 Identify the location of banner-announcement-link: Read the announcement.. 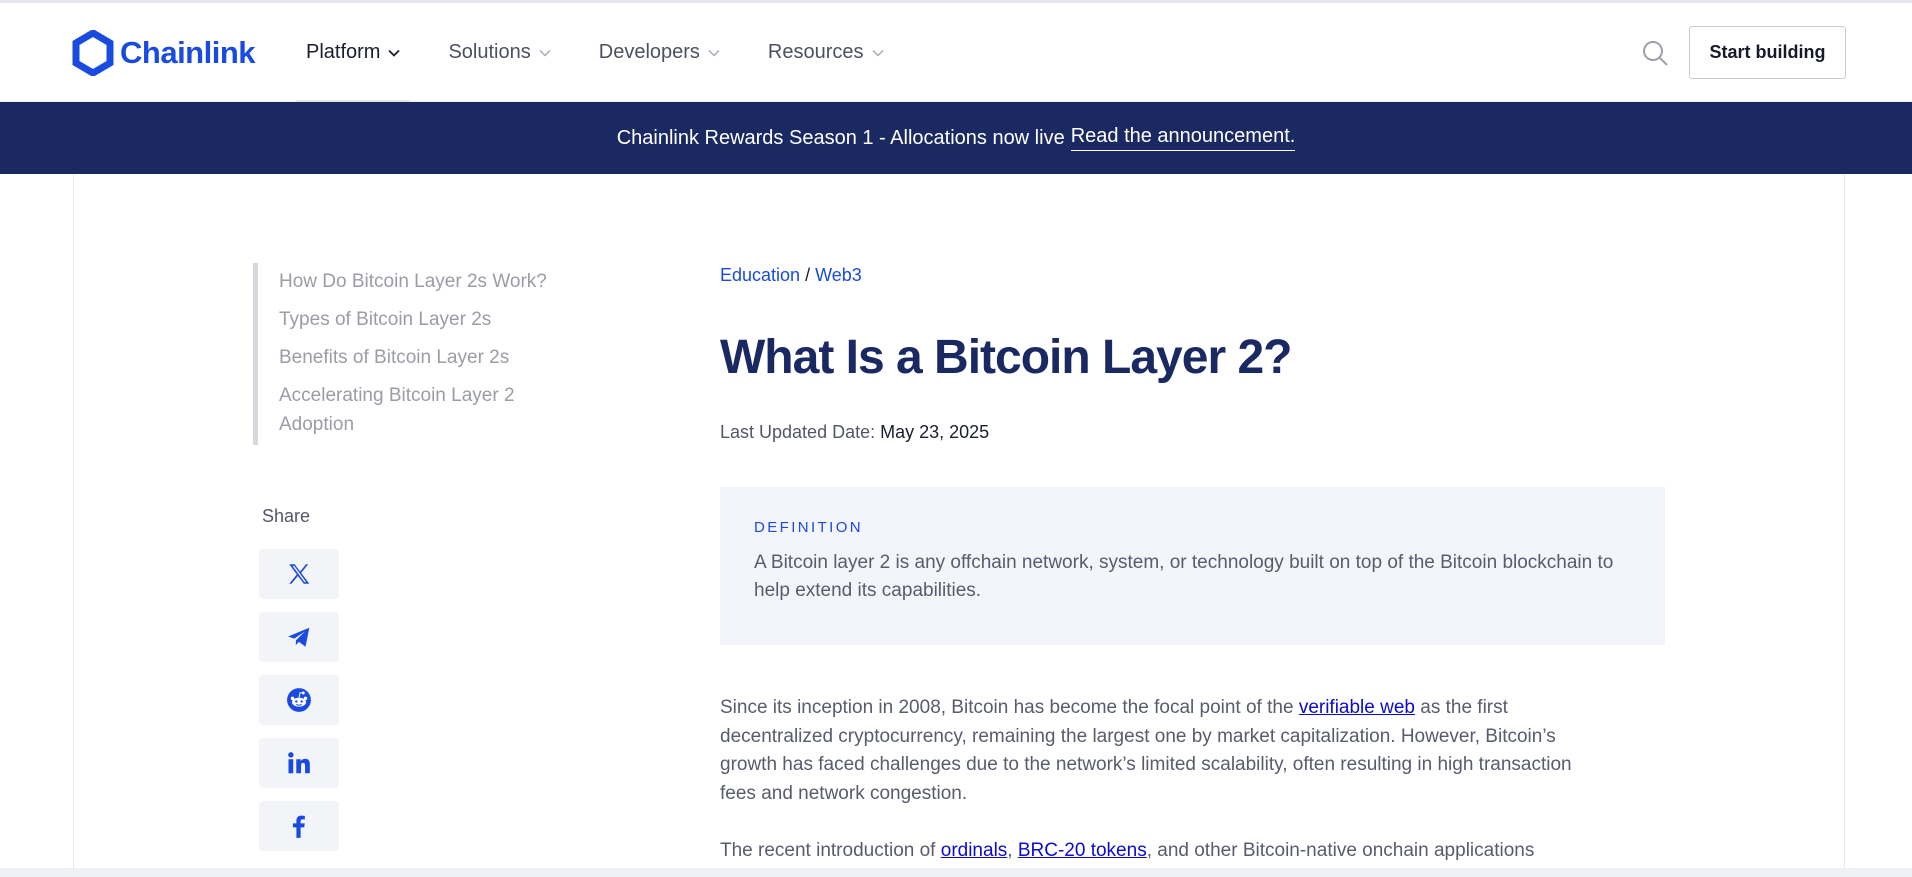
(1183, 138).